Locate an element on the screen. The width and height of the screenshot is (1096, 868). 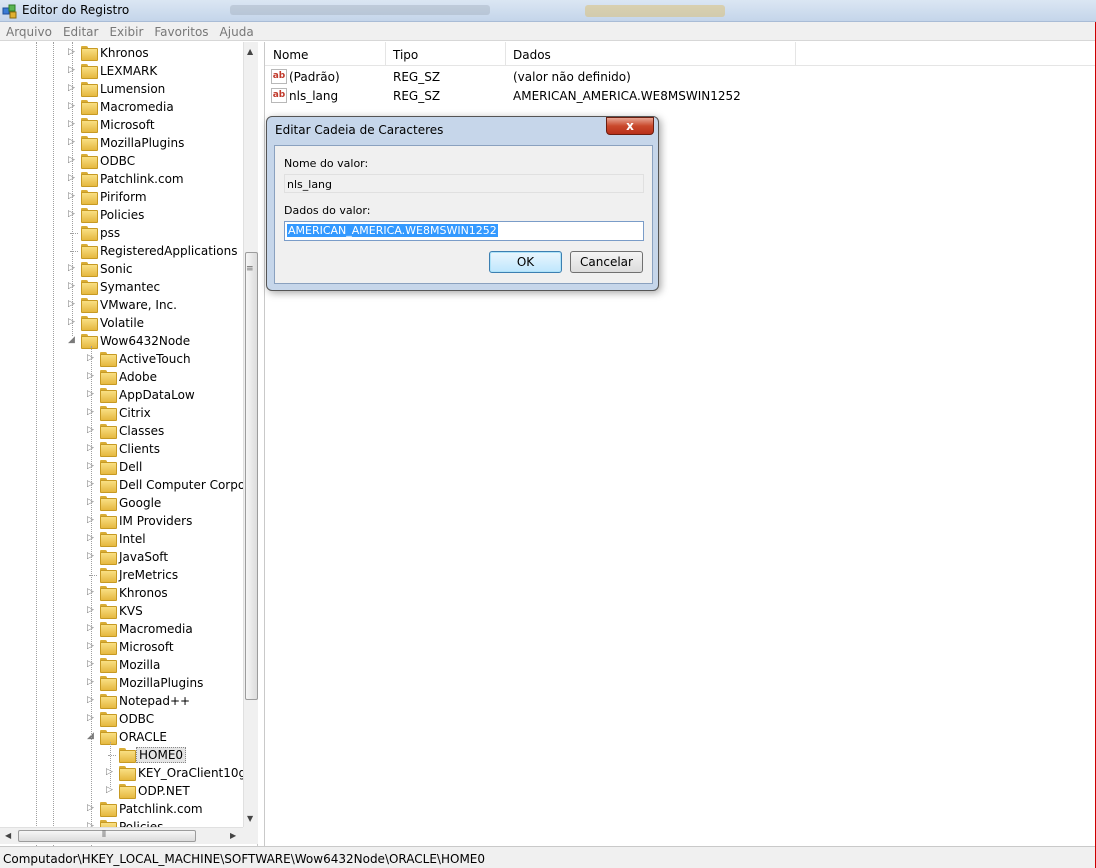
tree-item: pss is located at coordinates (121, 233).